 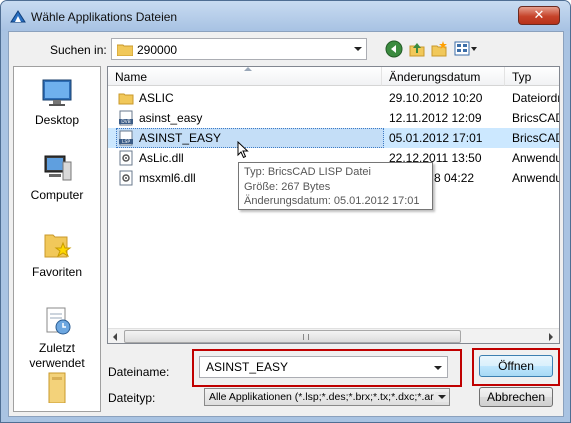 What do you see at coordinates (551, 337) in the screenshot?
I see `scroll-right-icon` at bounding box center [551, 337].